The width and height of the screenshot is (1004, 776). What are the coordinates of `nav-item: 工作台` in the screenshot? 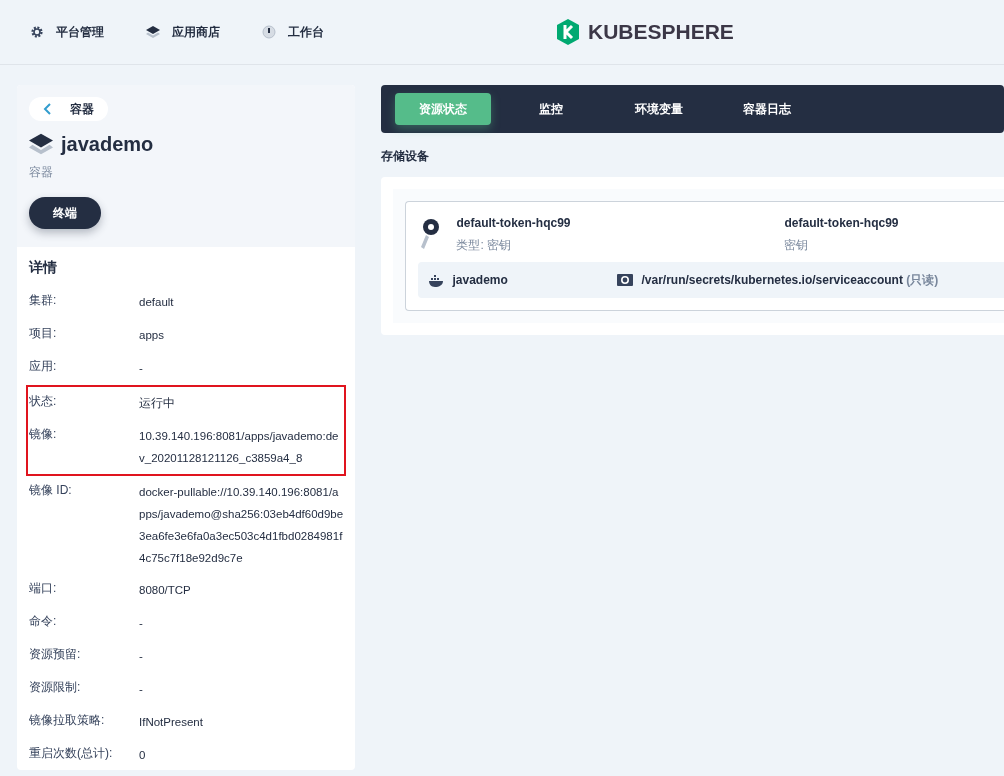 It's located at (293, 32).